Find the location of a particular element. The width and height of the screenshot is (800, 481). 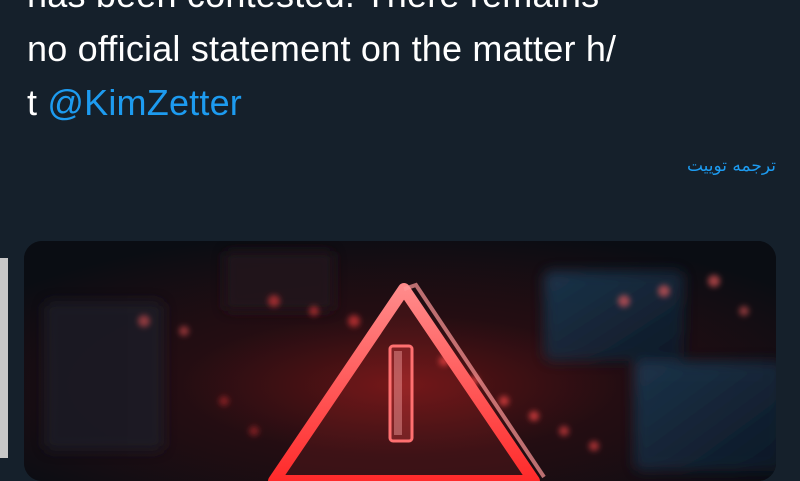

mention-link: @KimZetter is located at coordinates (144, 102).